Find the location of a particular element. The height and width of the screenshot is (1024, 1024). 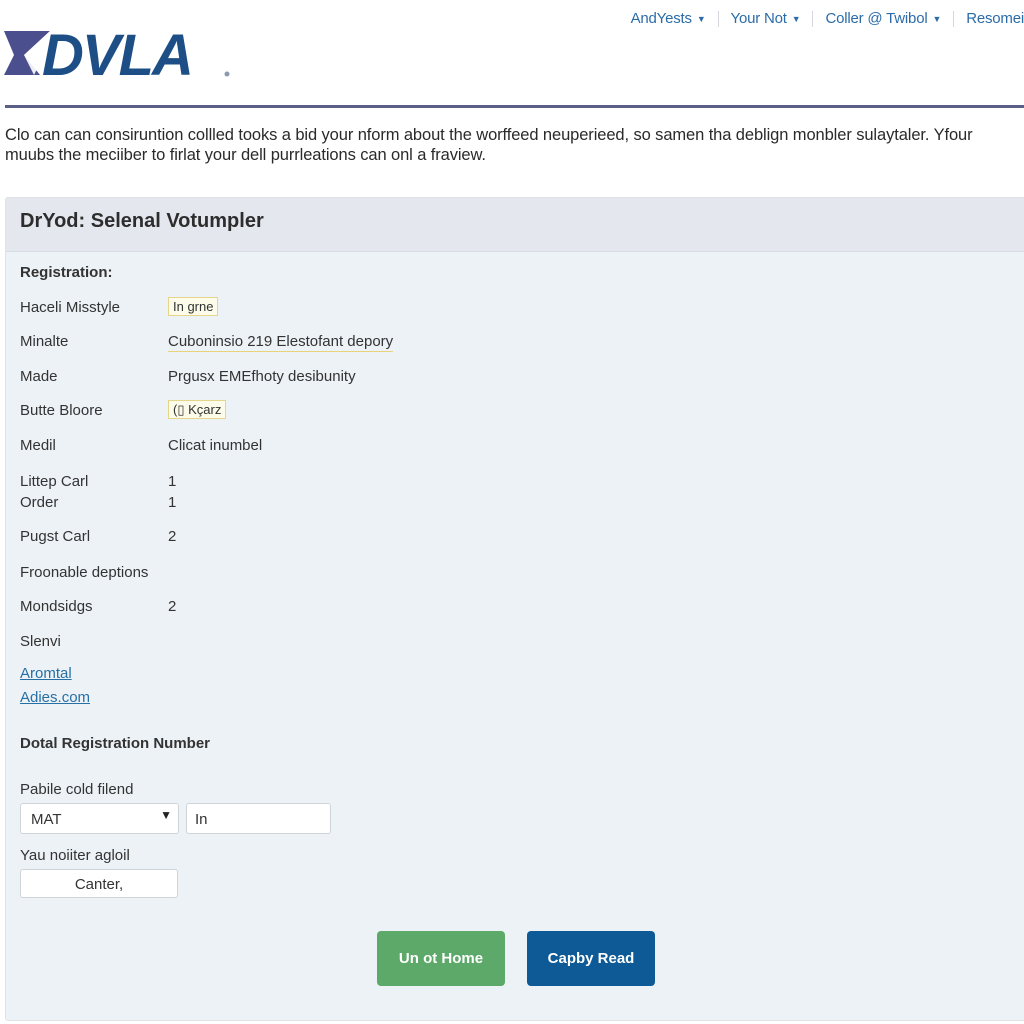

nav-item-your-not: Your Not ▼ is located at coordinates (766, 18).